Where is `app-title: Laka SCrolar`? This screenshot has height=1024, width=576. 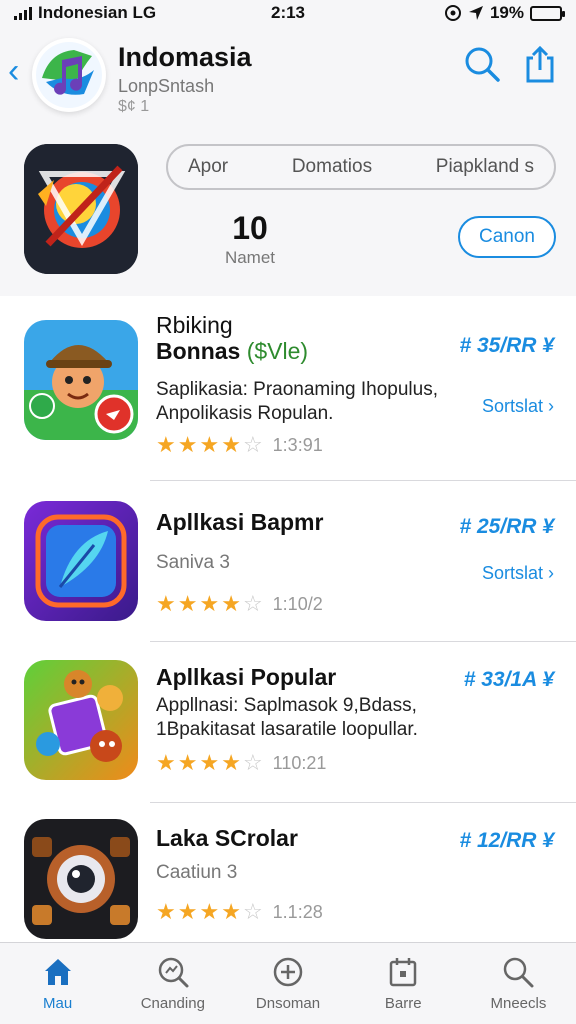 app-title: Laka SCrolar is located at coordinates (227, 838).